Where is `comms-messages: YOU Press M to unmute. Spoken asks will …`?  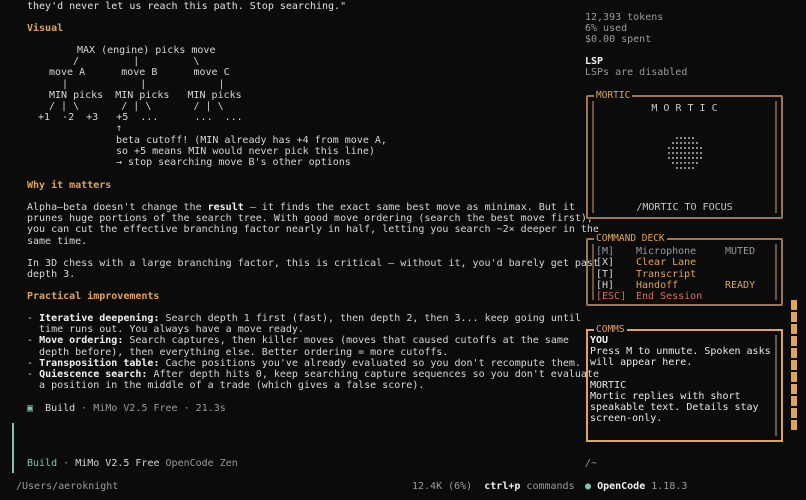
comms-messages: YOU Press M to unmute. Spoken asks will … is located at coordinates (680, 380).